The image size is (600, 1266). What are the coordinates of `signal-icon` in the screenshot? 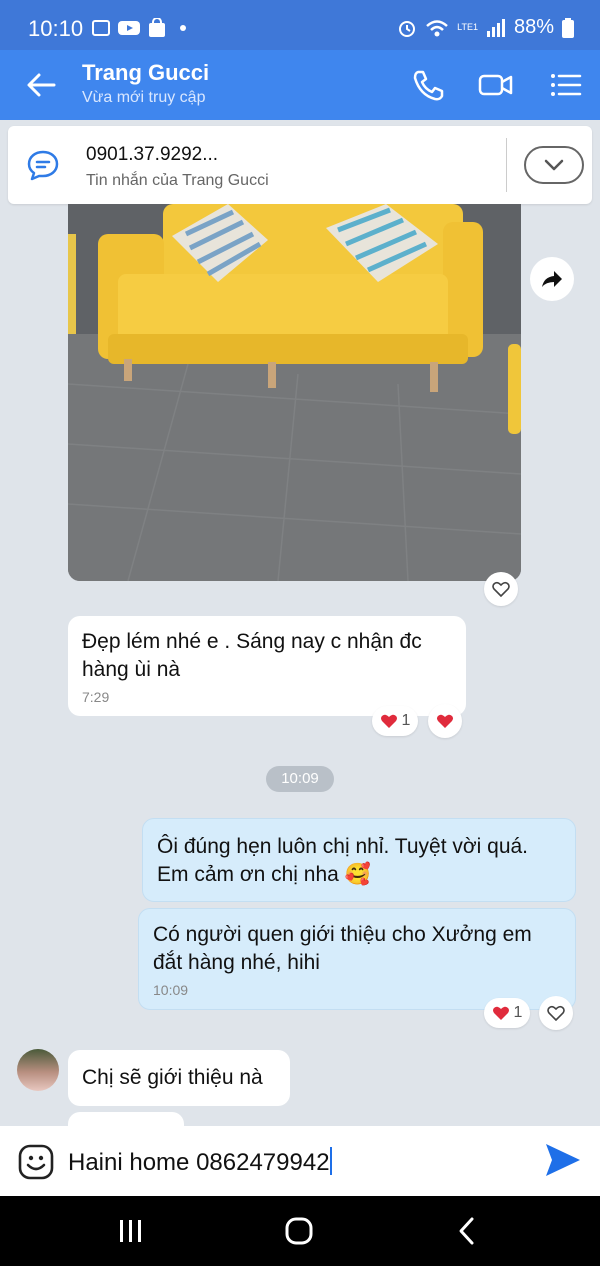 It's located at (495, 27).